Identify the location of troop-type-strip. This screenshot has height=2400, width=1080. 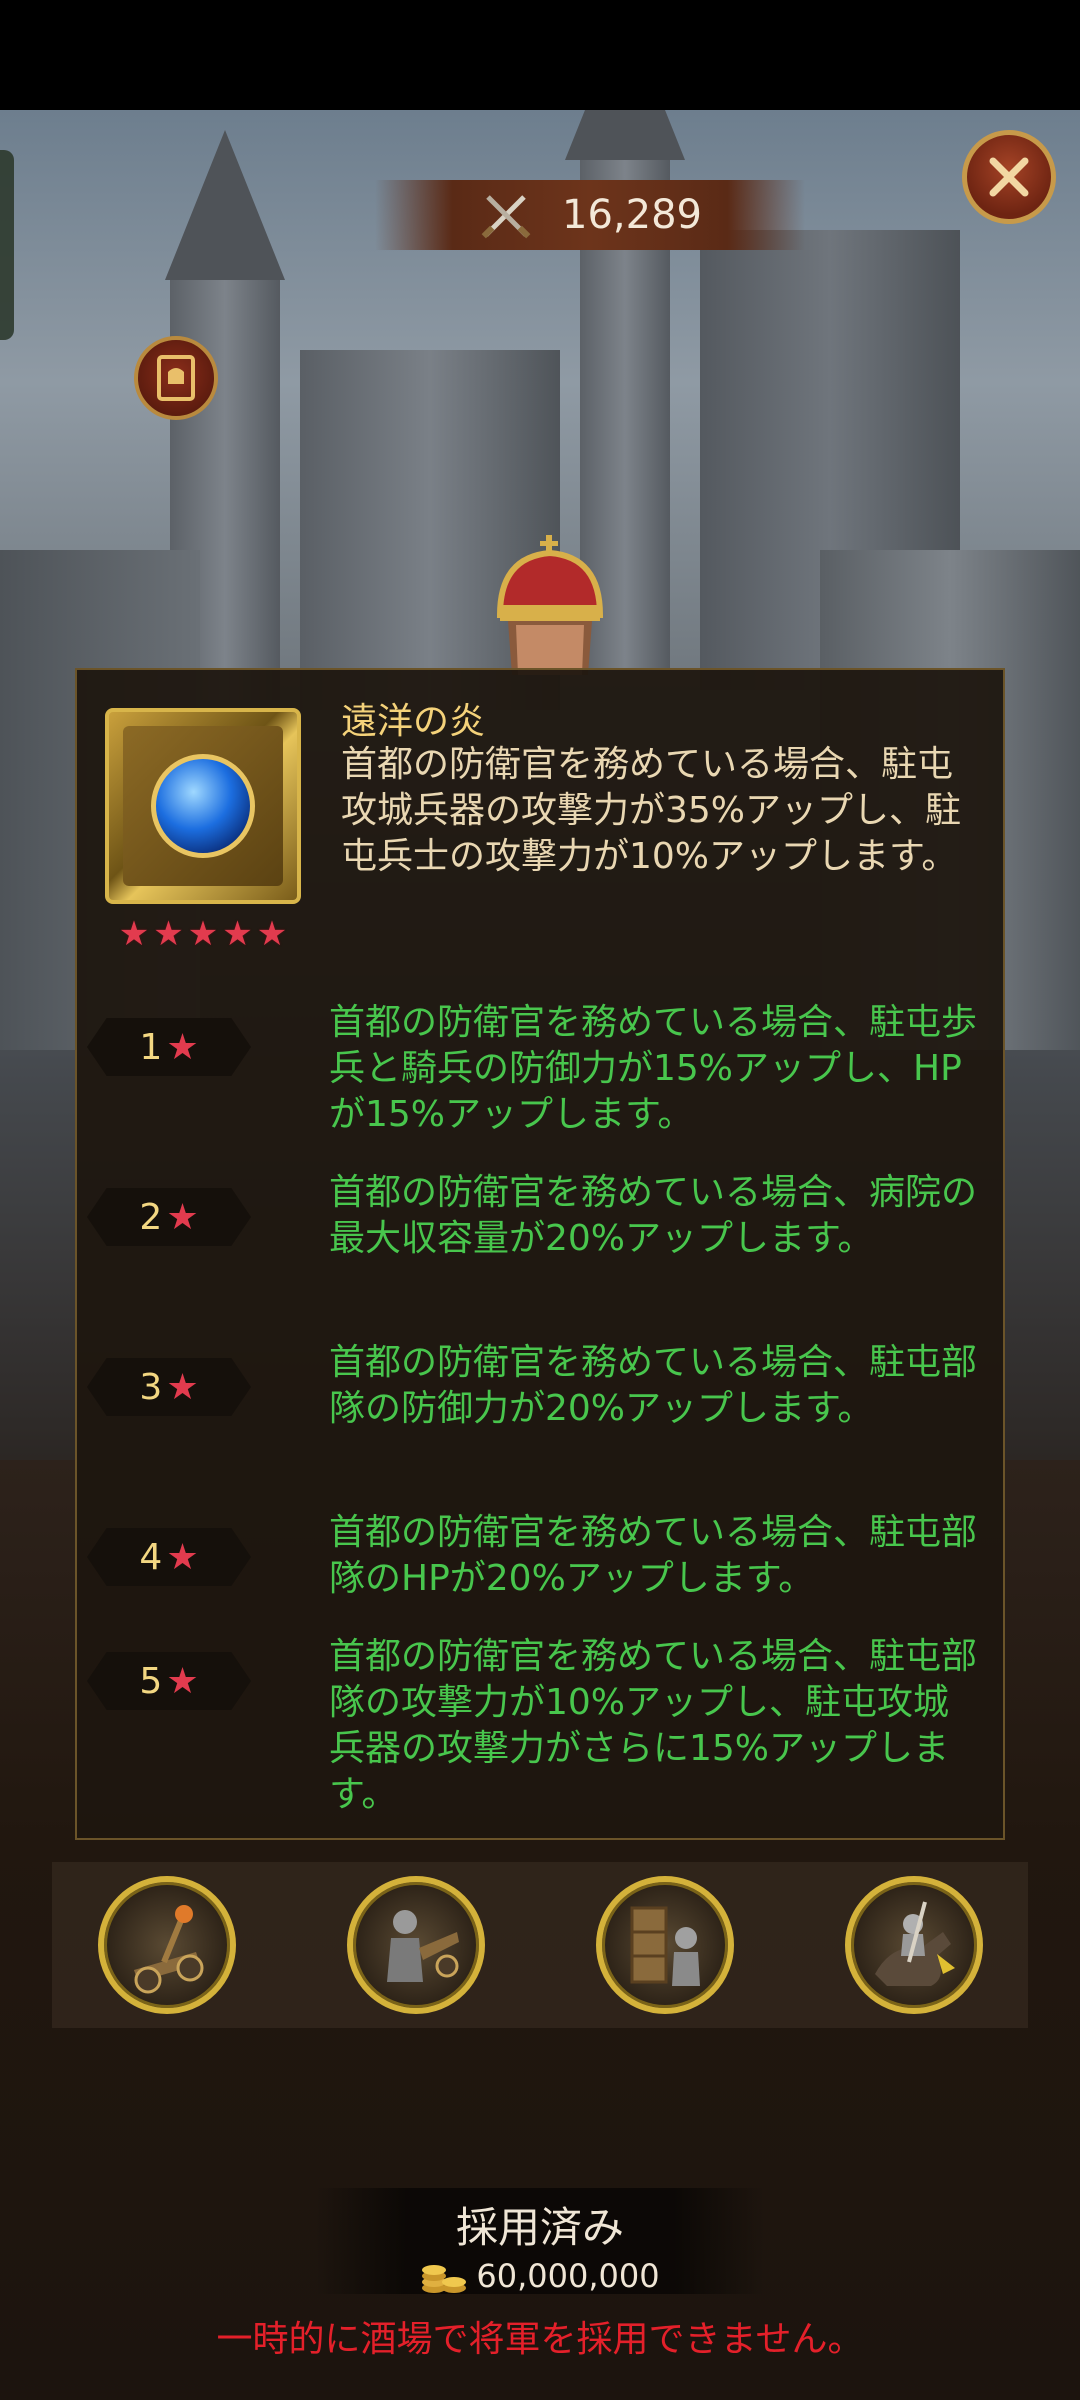
(540, 1945).